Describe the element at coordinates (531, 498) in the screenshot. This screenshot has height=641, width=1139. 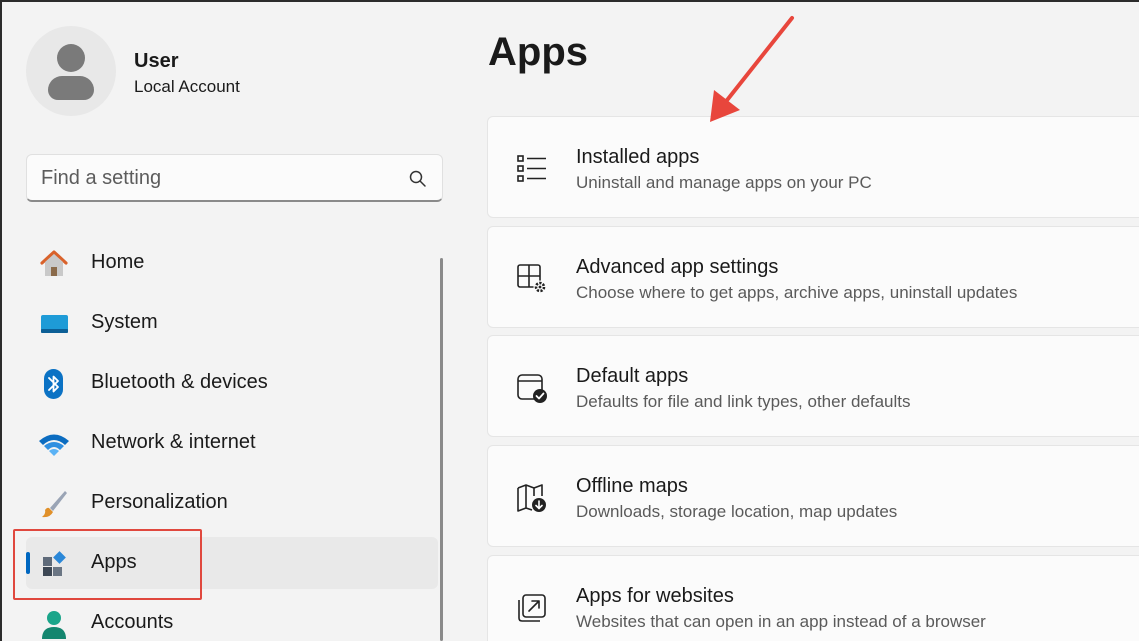
I see `map-download-icon` at that location.